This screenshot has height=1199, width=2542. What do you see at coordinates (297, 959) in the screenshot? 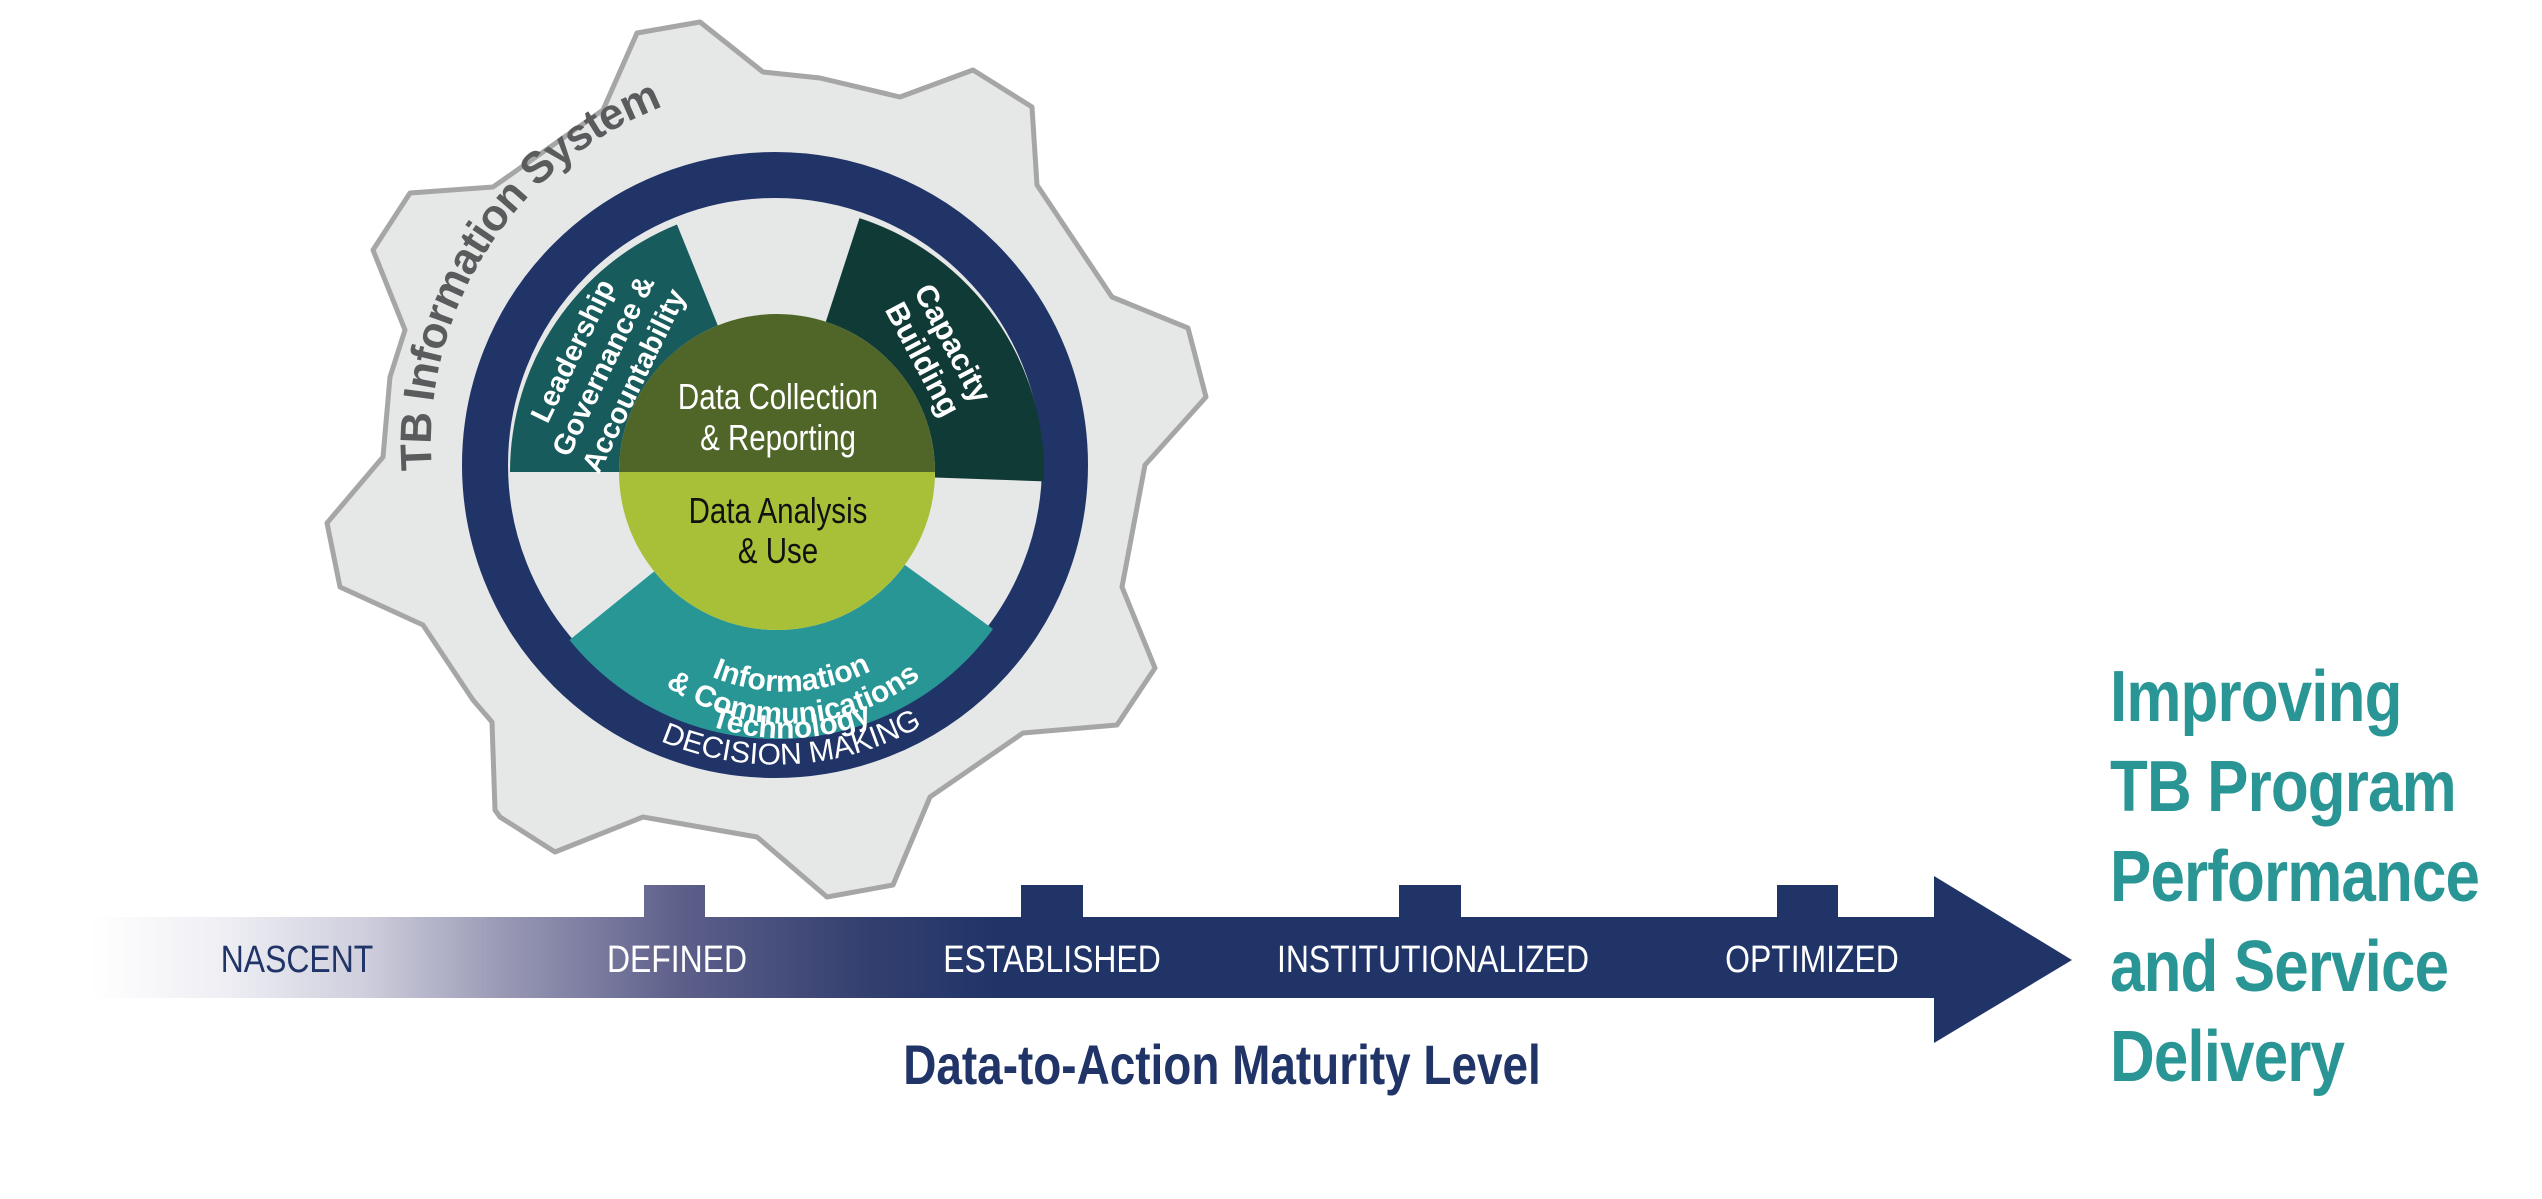
I see `maturity-level-nascent: NASCENT` at bounding box center [297, 959].